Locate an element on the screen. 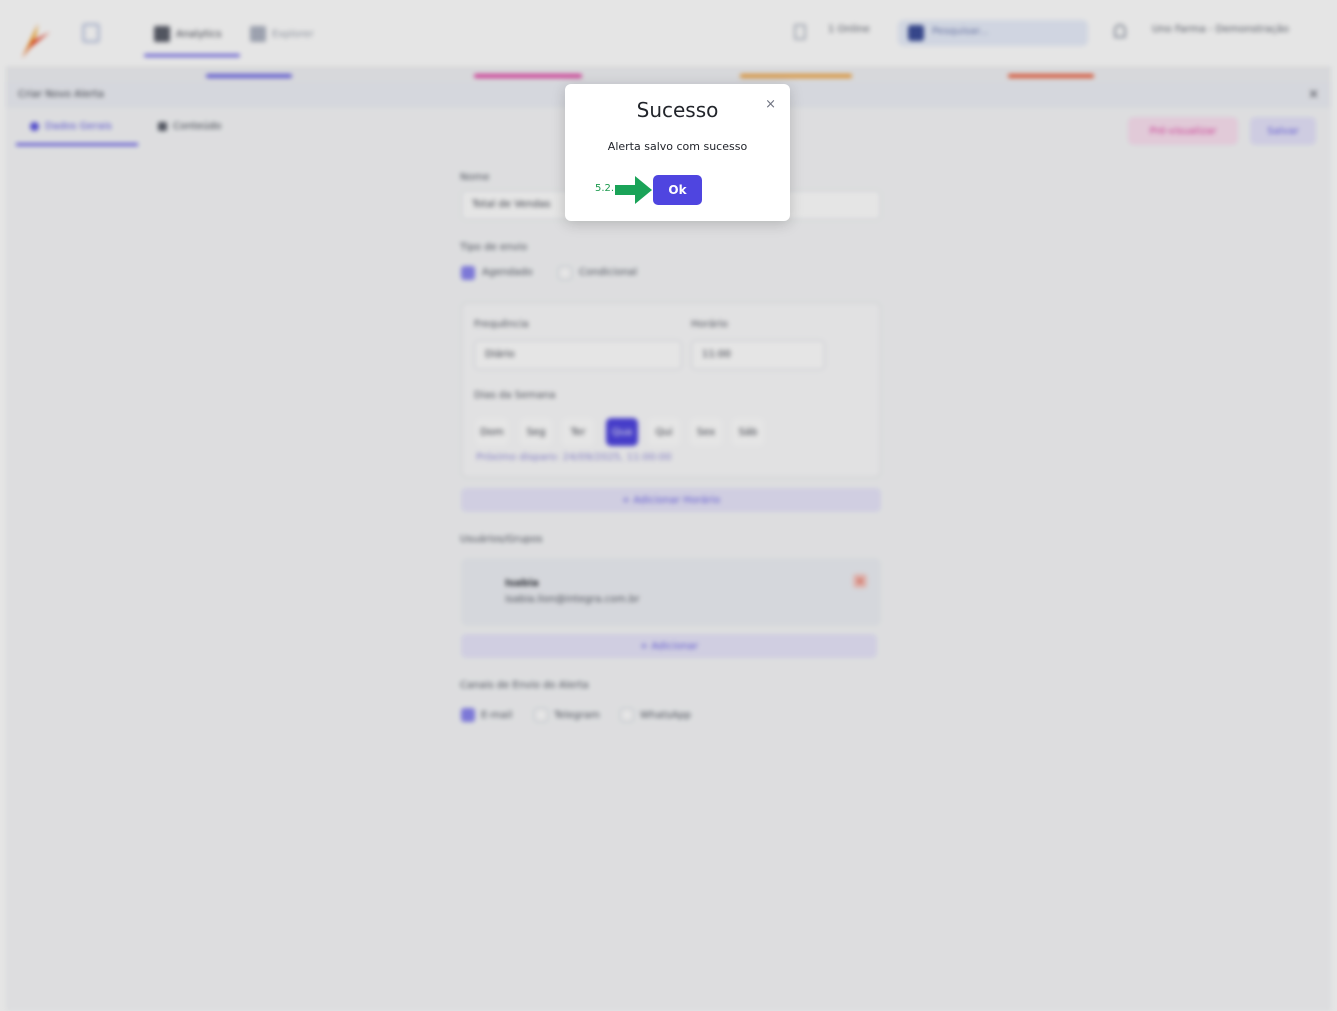 The width and height of the screenshot is (1337, 1011). close-icon: × is located at coordinates (770, 104).